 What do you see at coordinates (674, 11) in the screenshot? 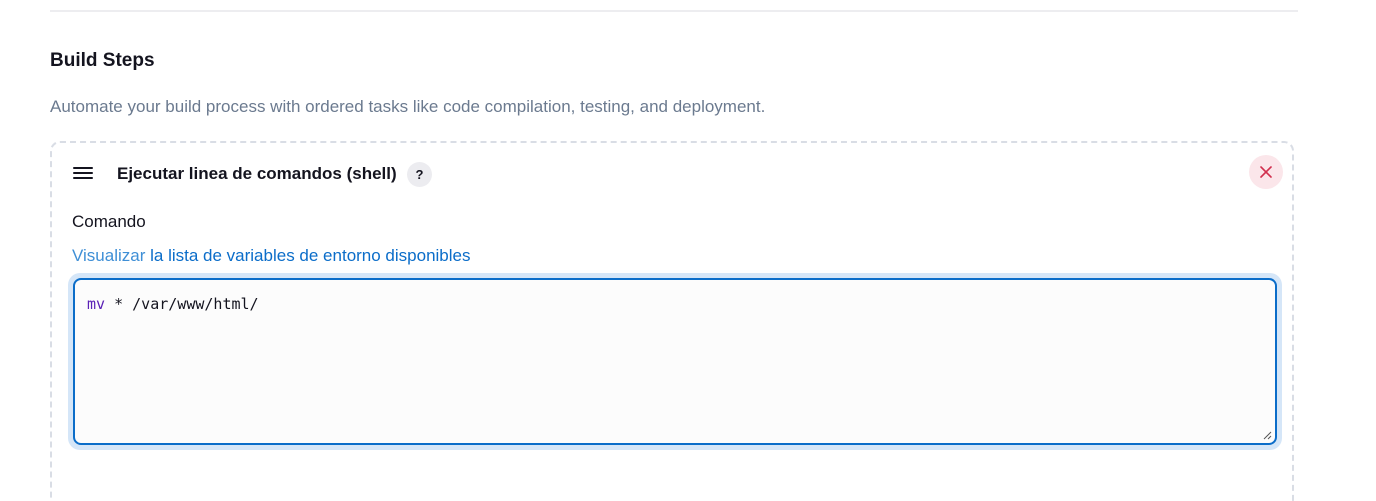
I see `section-divider` at bounding box center [674, 11].